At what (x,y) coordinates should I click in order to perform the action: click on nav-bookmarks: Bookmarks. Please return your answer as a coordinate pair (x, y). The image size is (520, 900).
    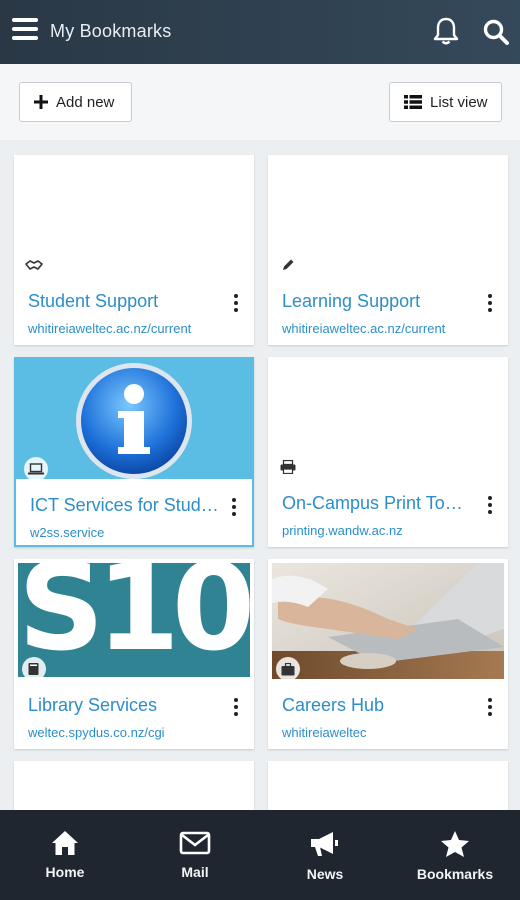
    Looking at the image, I should click on (455, 855).